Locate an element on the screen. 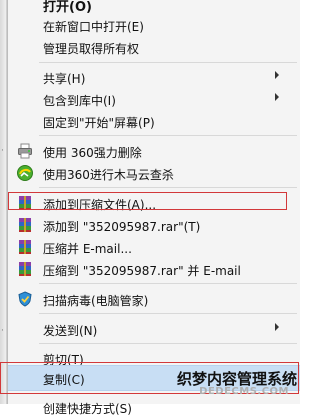 This screenshot has width=320, height=418. menu-item-label: 压缩到 "352095987.rar" 并 E-mail is located at coordinates (142, 271).